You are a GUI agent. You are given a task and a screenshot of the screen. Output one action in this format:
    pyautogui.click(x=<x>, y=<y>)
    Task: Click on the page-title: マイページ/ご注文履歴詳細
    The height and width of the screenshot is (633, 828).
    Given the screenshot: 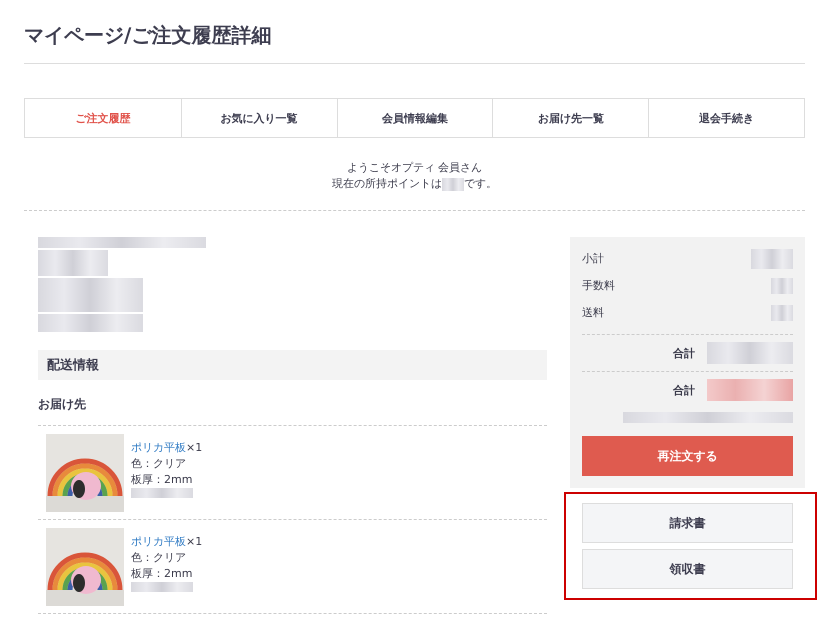 What is the action you would take?
    pyautogui.click(x=414, y=41)
    